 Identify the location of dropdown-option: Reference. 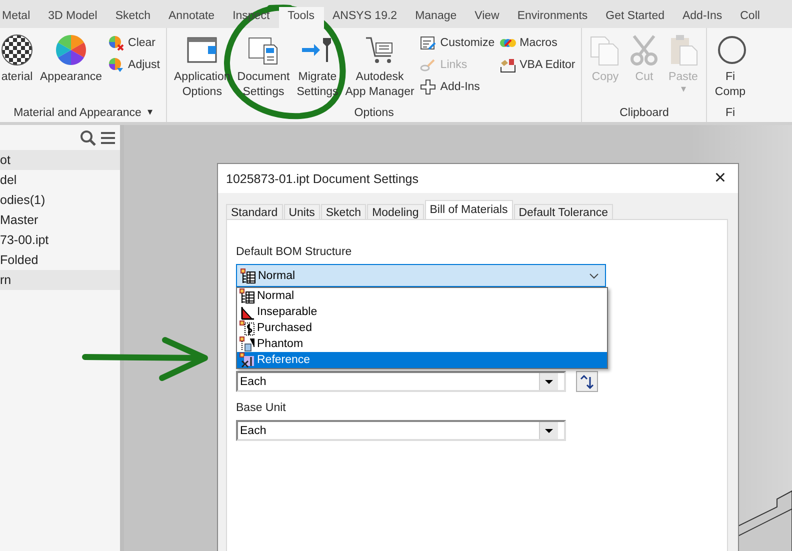
(422, 360).